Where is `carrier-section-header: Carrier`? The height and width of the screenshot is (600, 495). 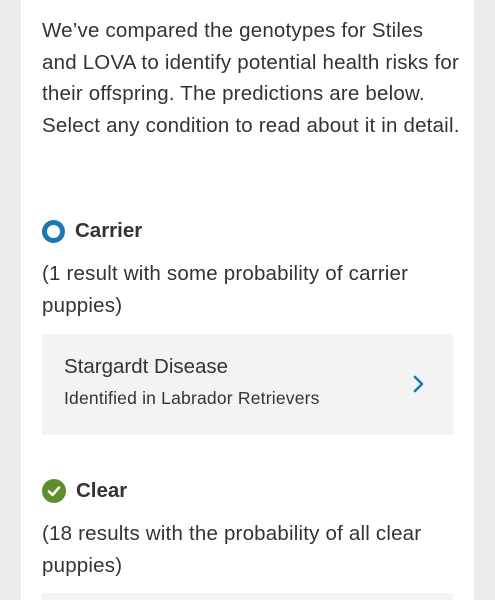
carrier-section-header: Carrier is located at coordinates (92, 231).